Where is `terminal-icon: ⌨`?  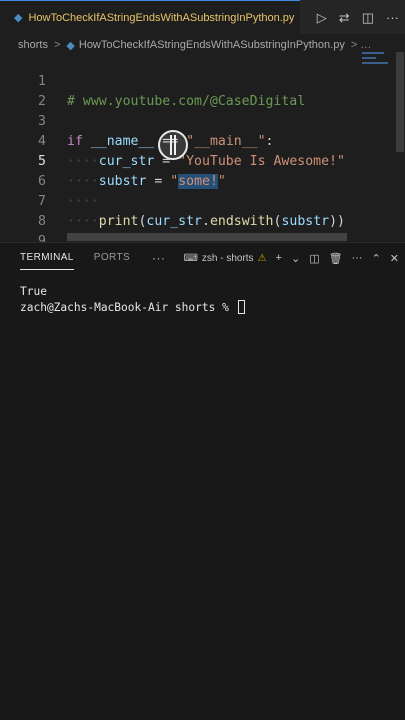
terminal-icon: ⌨ is located at coordinates (190, 258).